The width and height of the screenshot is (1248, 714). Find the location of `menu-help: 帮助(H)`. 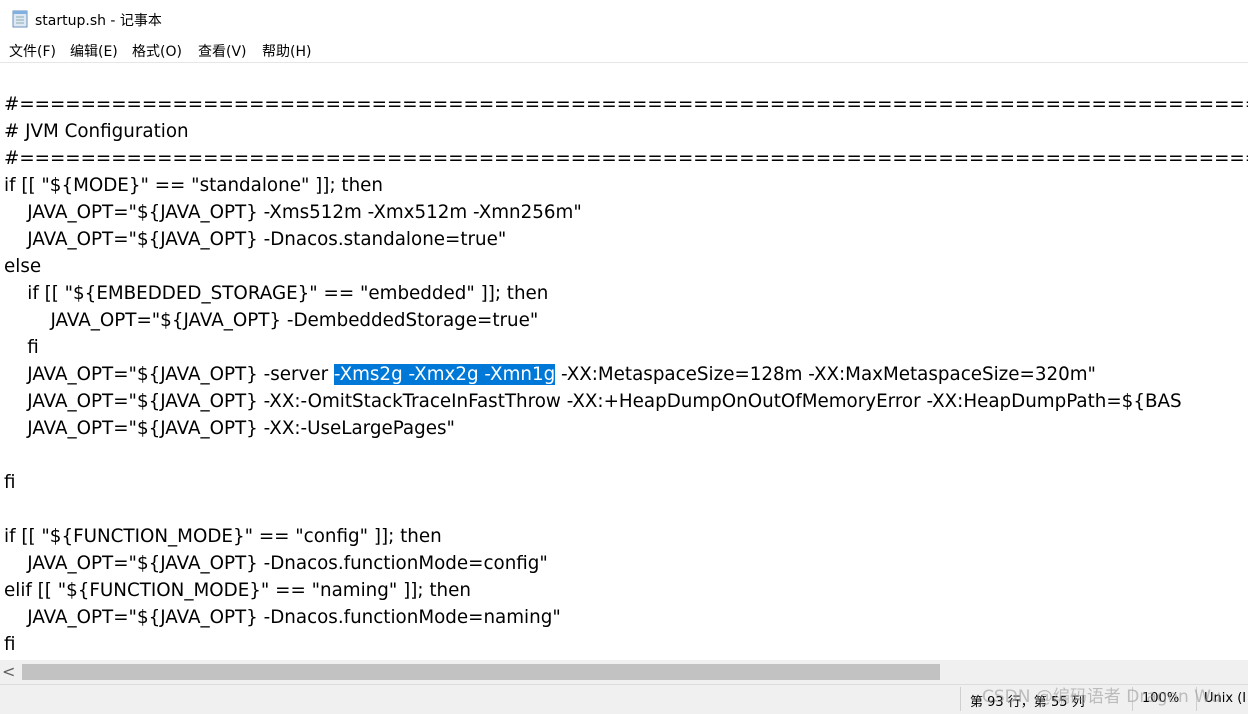

menu-help: 帮助(H) is located at coordinates (286, 51).